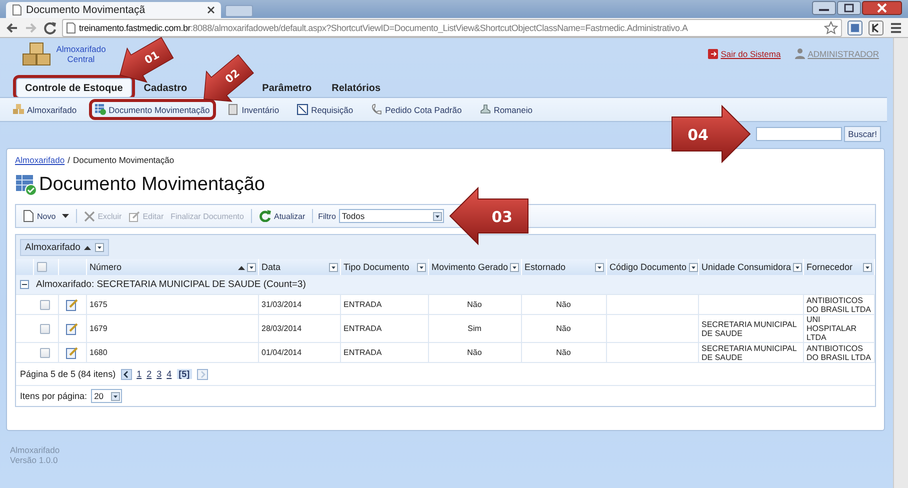  I want to click on submenu-item: Requisição, so click(325, 109).